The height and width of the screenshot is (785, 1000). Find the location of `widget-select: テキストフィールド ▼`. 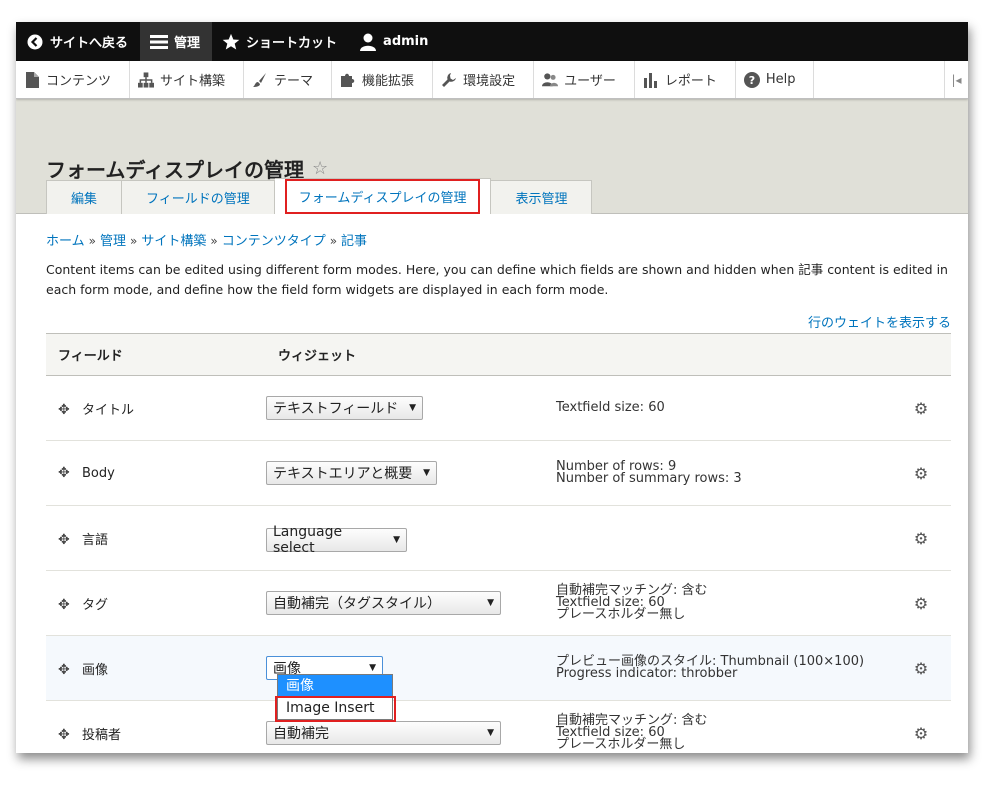

widget-select: テキストフィールド ▼ is located at coordinates (344, 408).